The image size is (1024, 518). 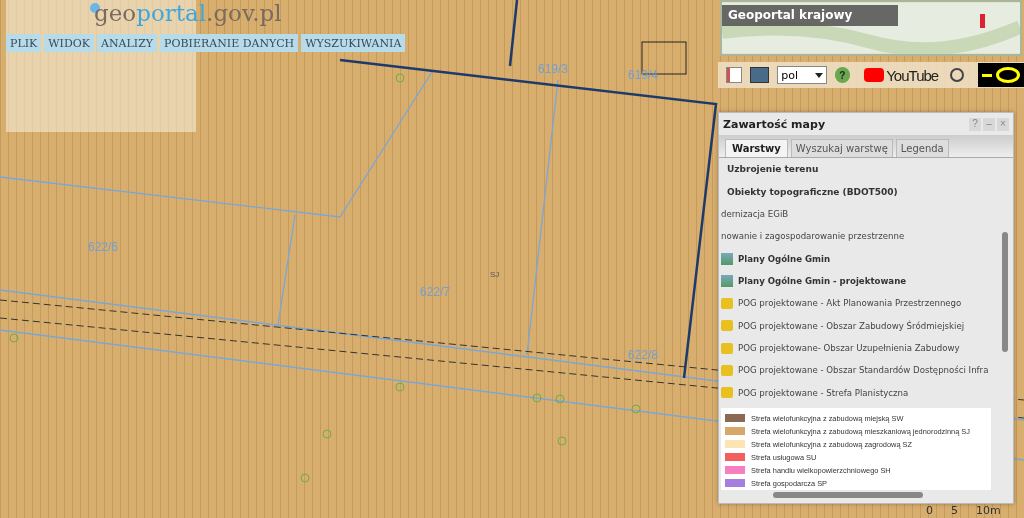 I want to click on overview-title: Geoportal krajowy, so click(x=810, y=15).